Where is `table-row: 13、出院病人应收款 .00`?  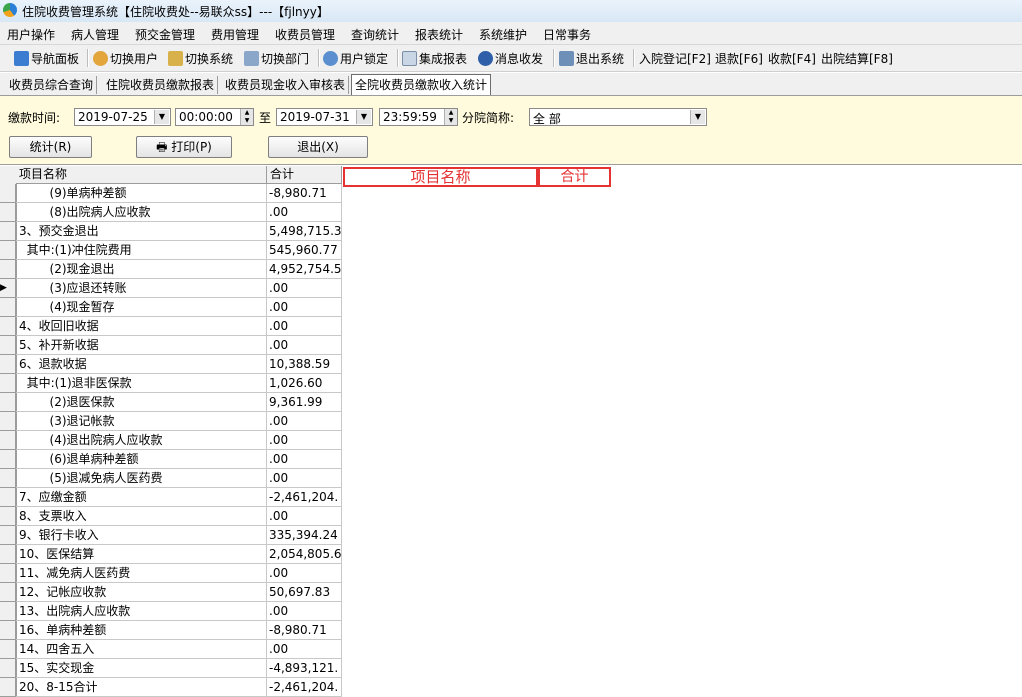
table-row: 13、出院病人应收款 .00 is located at coordinates (171, 611).